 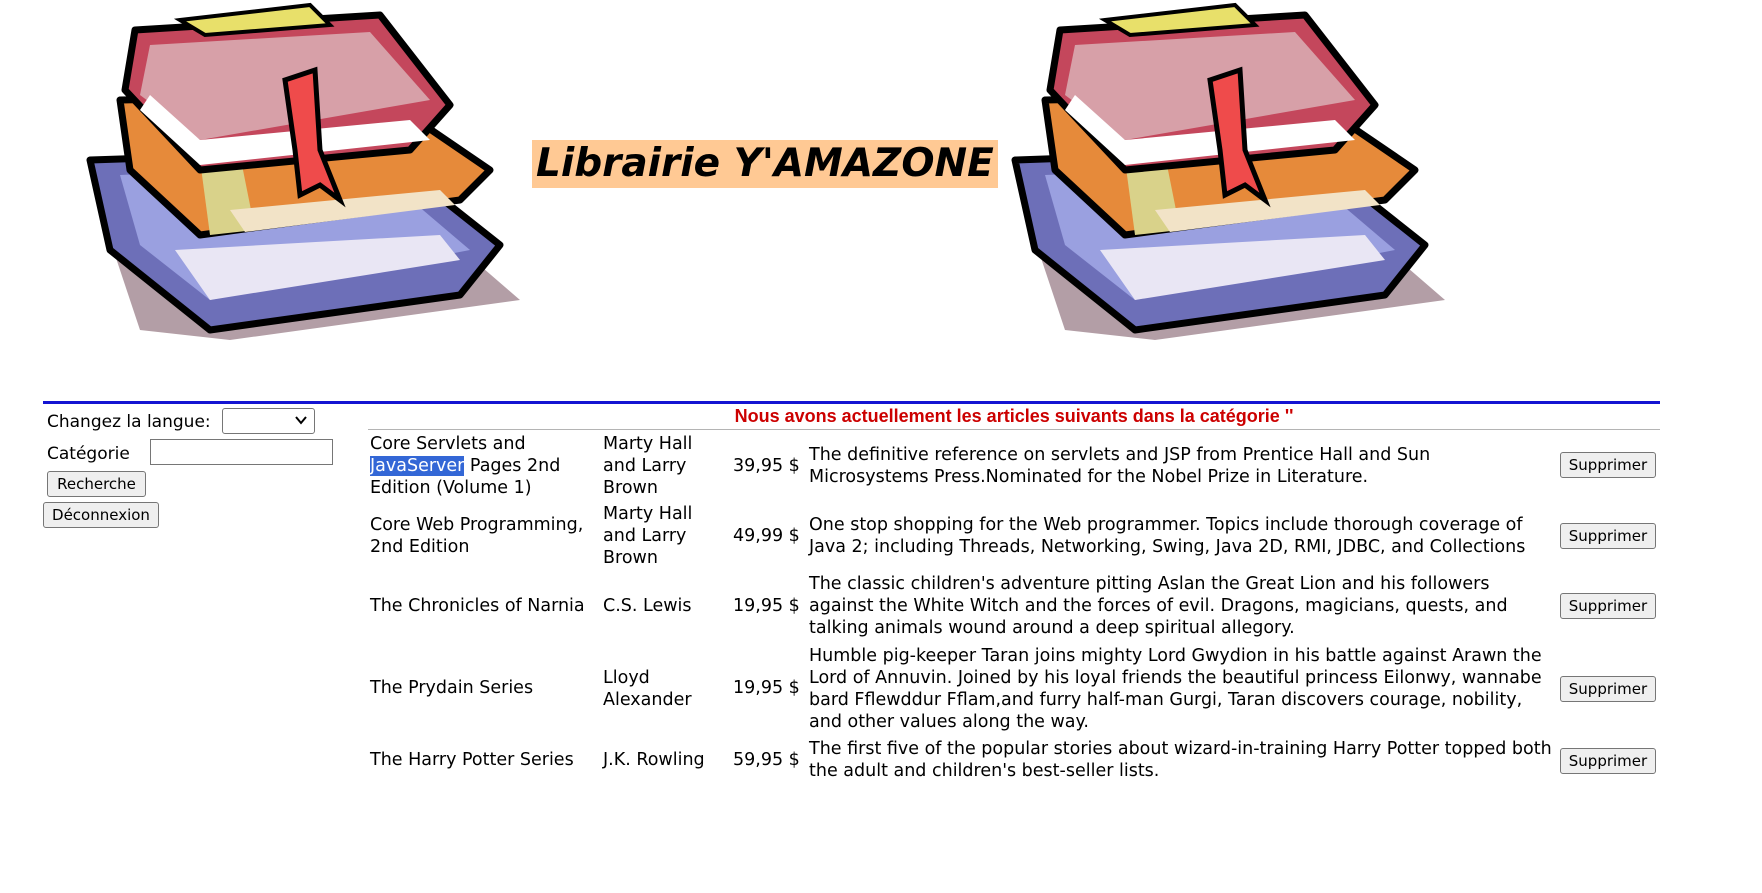 I want to click on books-clipart-left, so click(x=303, y=171).